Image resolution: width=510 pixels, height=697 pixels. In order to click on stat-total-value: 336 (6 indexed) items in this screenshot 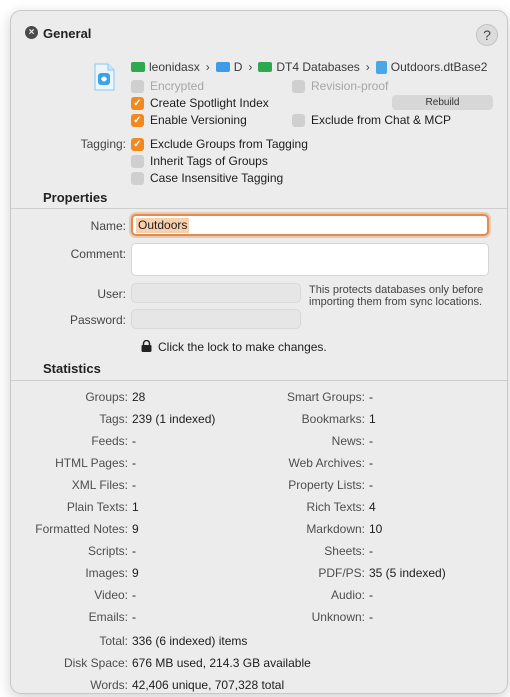, I will do `click(190, 641)`.